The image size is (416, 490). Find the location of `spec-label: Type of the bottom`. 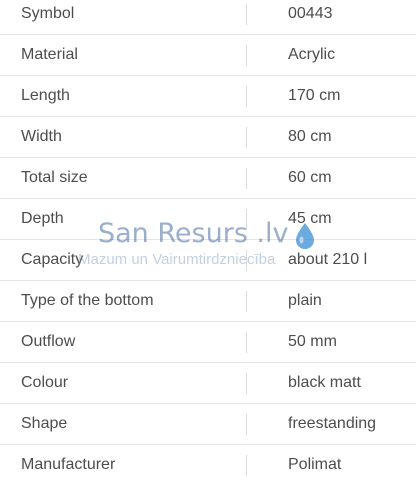

spec-label: Type of the bottom is located at coordinates (87, 300).